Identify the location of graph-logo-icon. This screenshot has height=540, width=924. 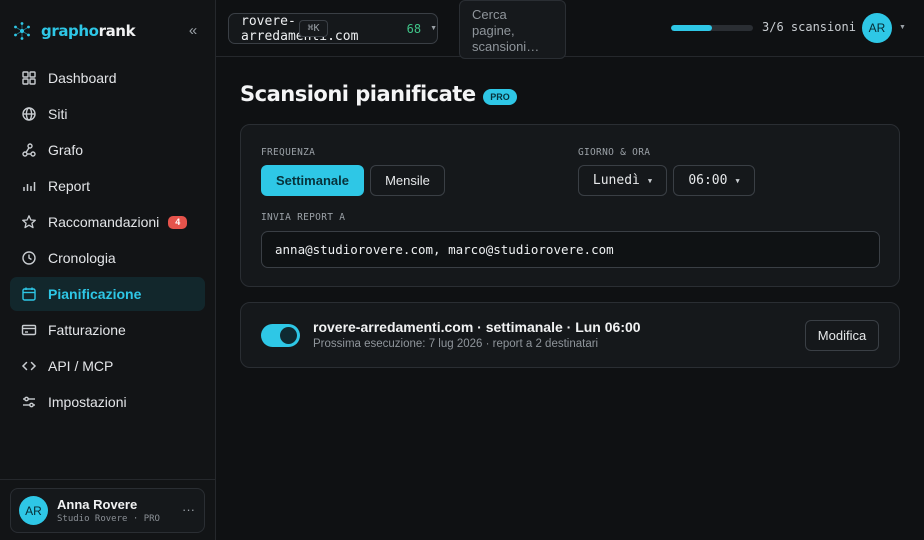
(22, 31).